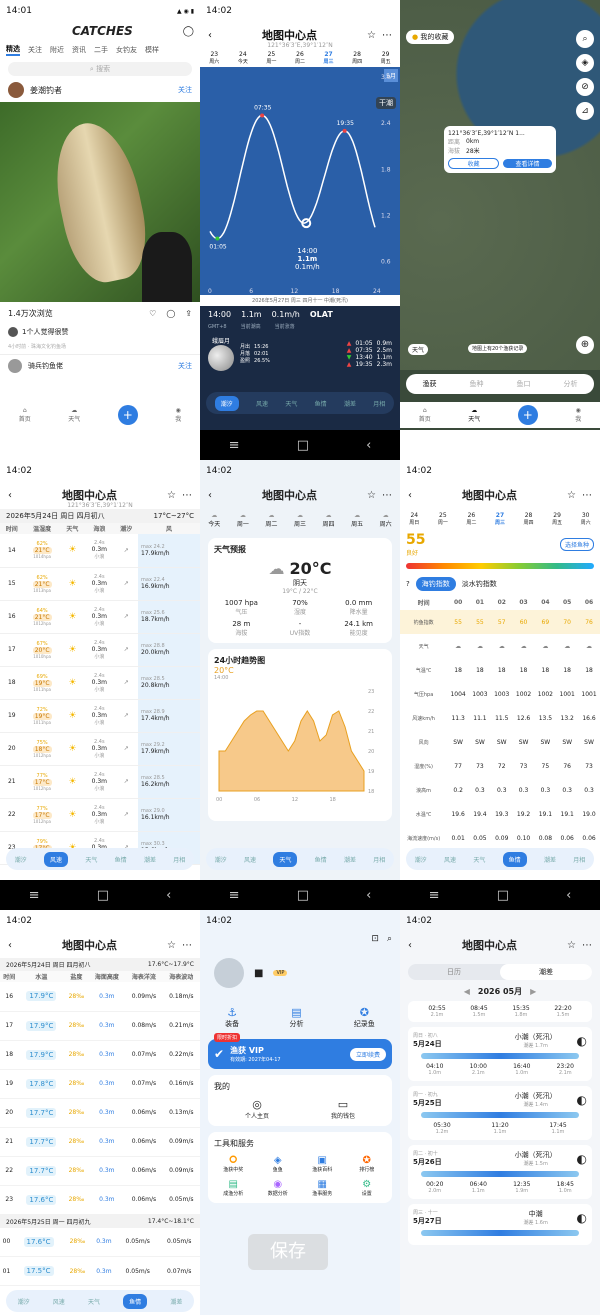 The width and height of the screenshot is (600, 1315). What do you see at coordinates (257, 1109) in the screenshot?
I see `homepage-entry: ◎ 个人主页` at bounding box center [257, 1109].